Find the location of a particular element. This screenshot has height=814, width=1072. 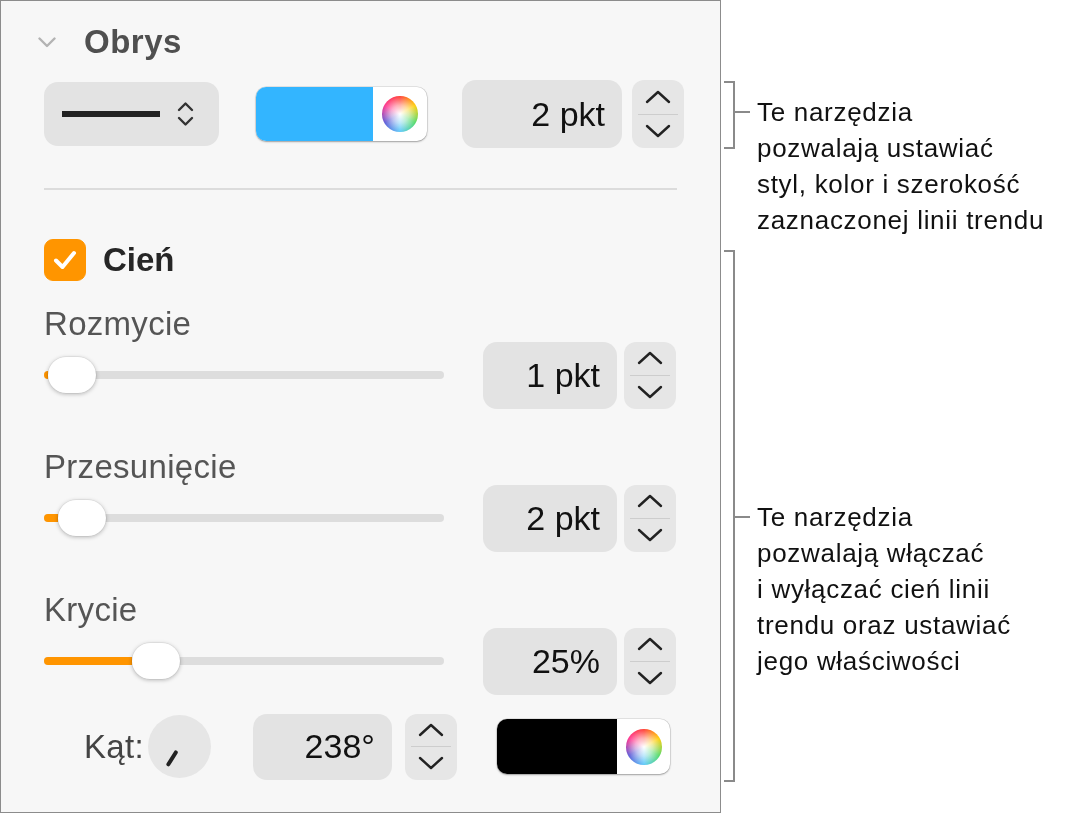

updown-chevron-icon is located at coordinates (185, 114).